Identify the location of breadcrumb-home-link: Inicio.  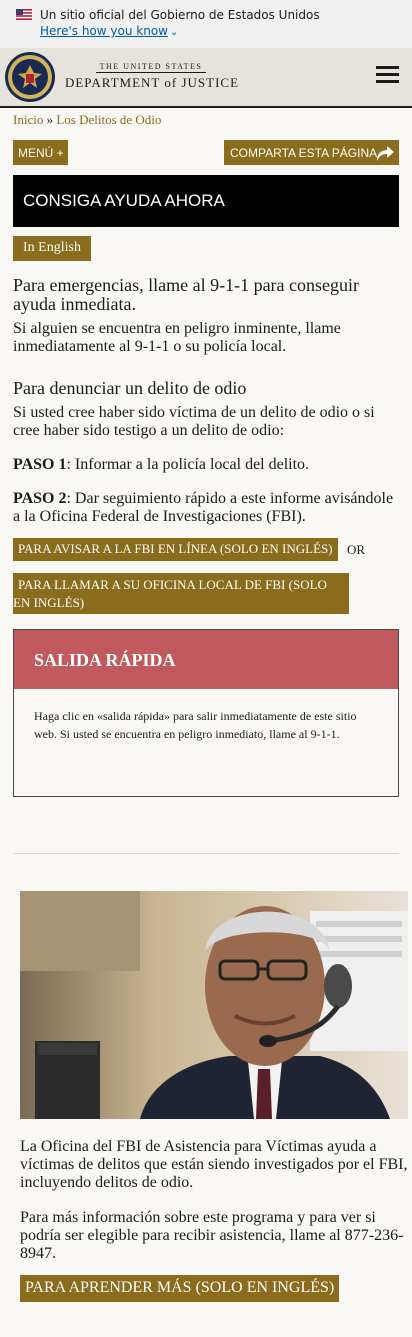
(28, 119).